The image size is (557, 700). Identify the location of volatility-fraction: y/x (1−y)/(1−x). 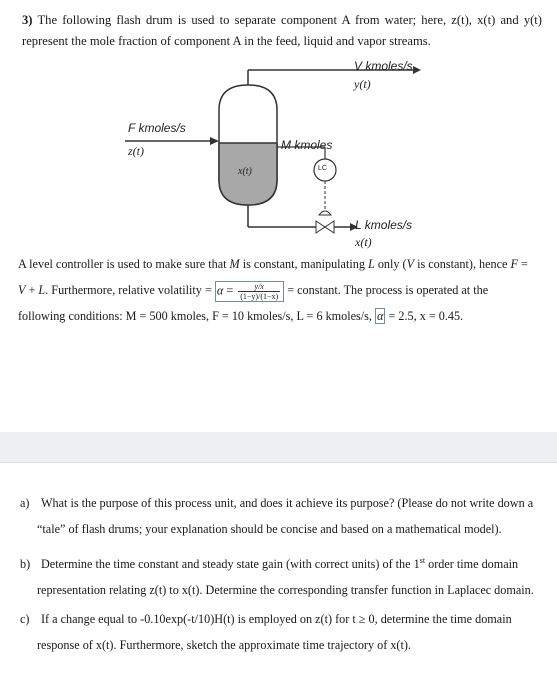
(259, 291).